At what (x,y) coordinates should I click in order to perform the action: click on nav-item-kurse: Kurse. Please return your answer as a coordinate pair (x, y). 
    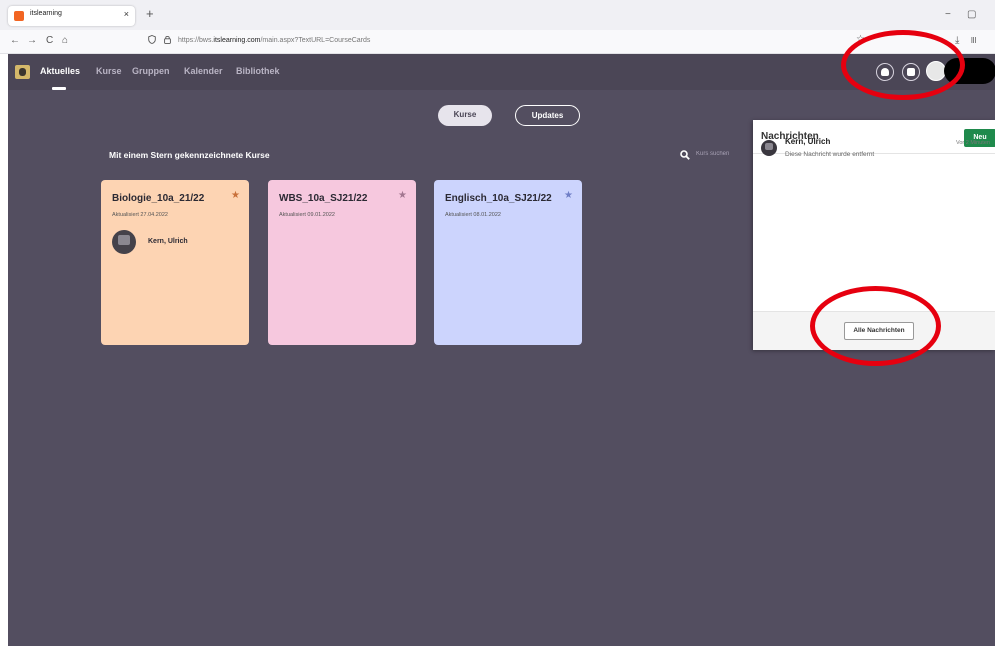
    Looking at the image, I should click on (109, 71).